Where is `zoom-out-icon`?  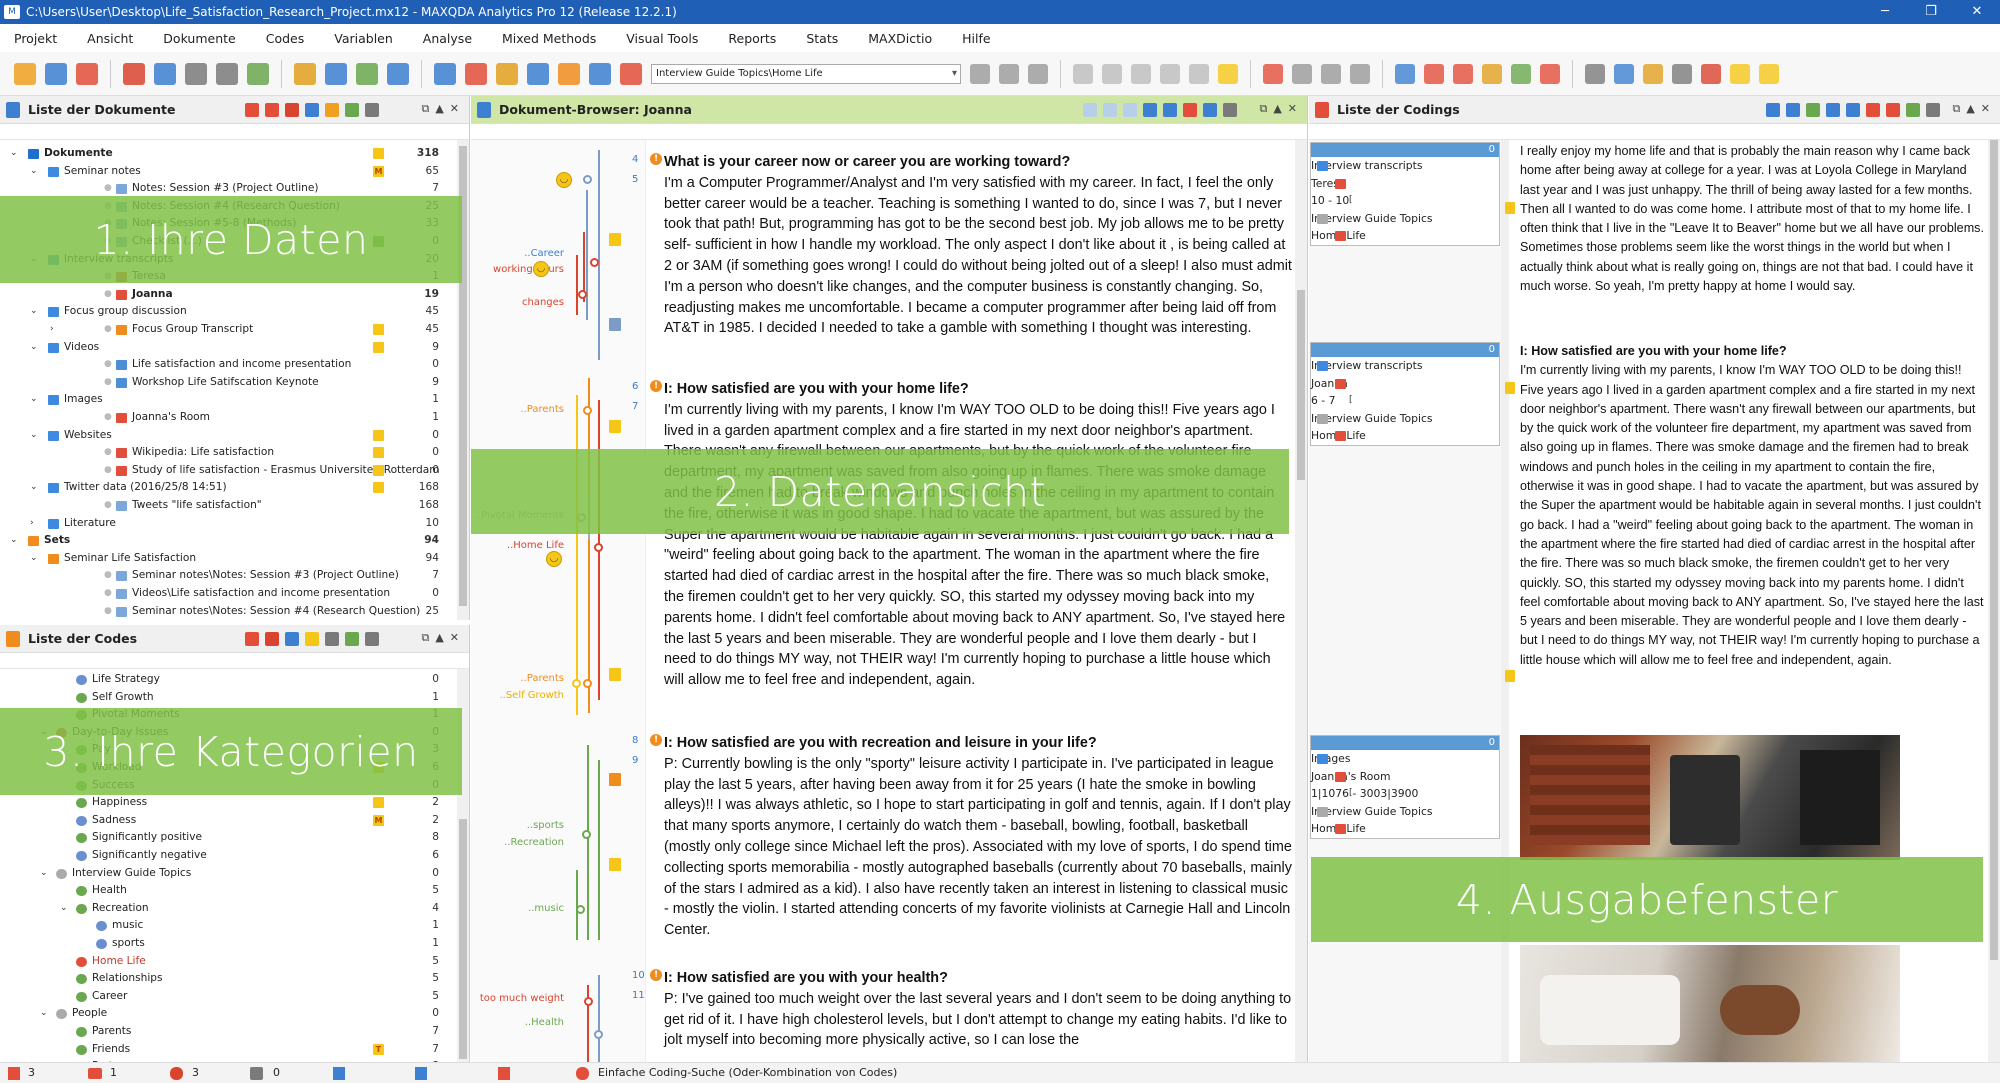 zoom-out-icon is located at coordinates (1110, 110).